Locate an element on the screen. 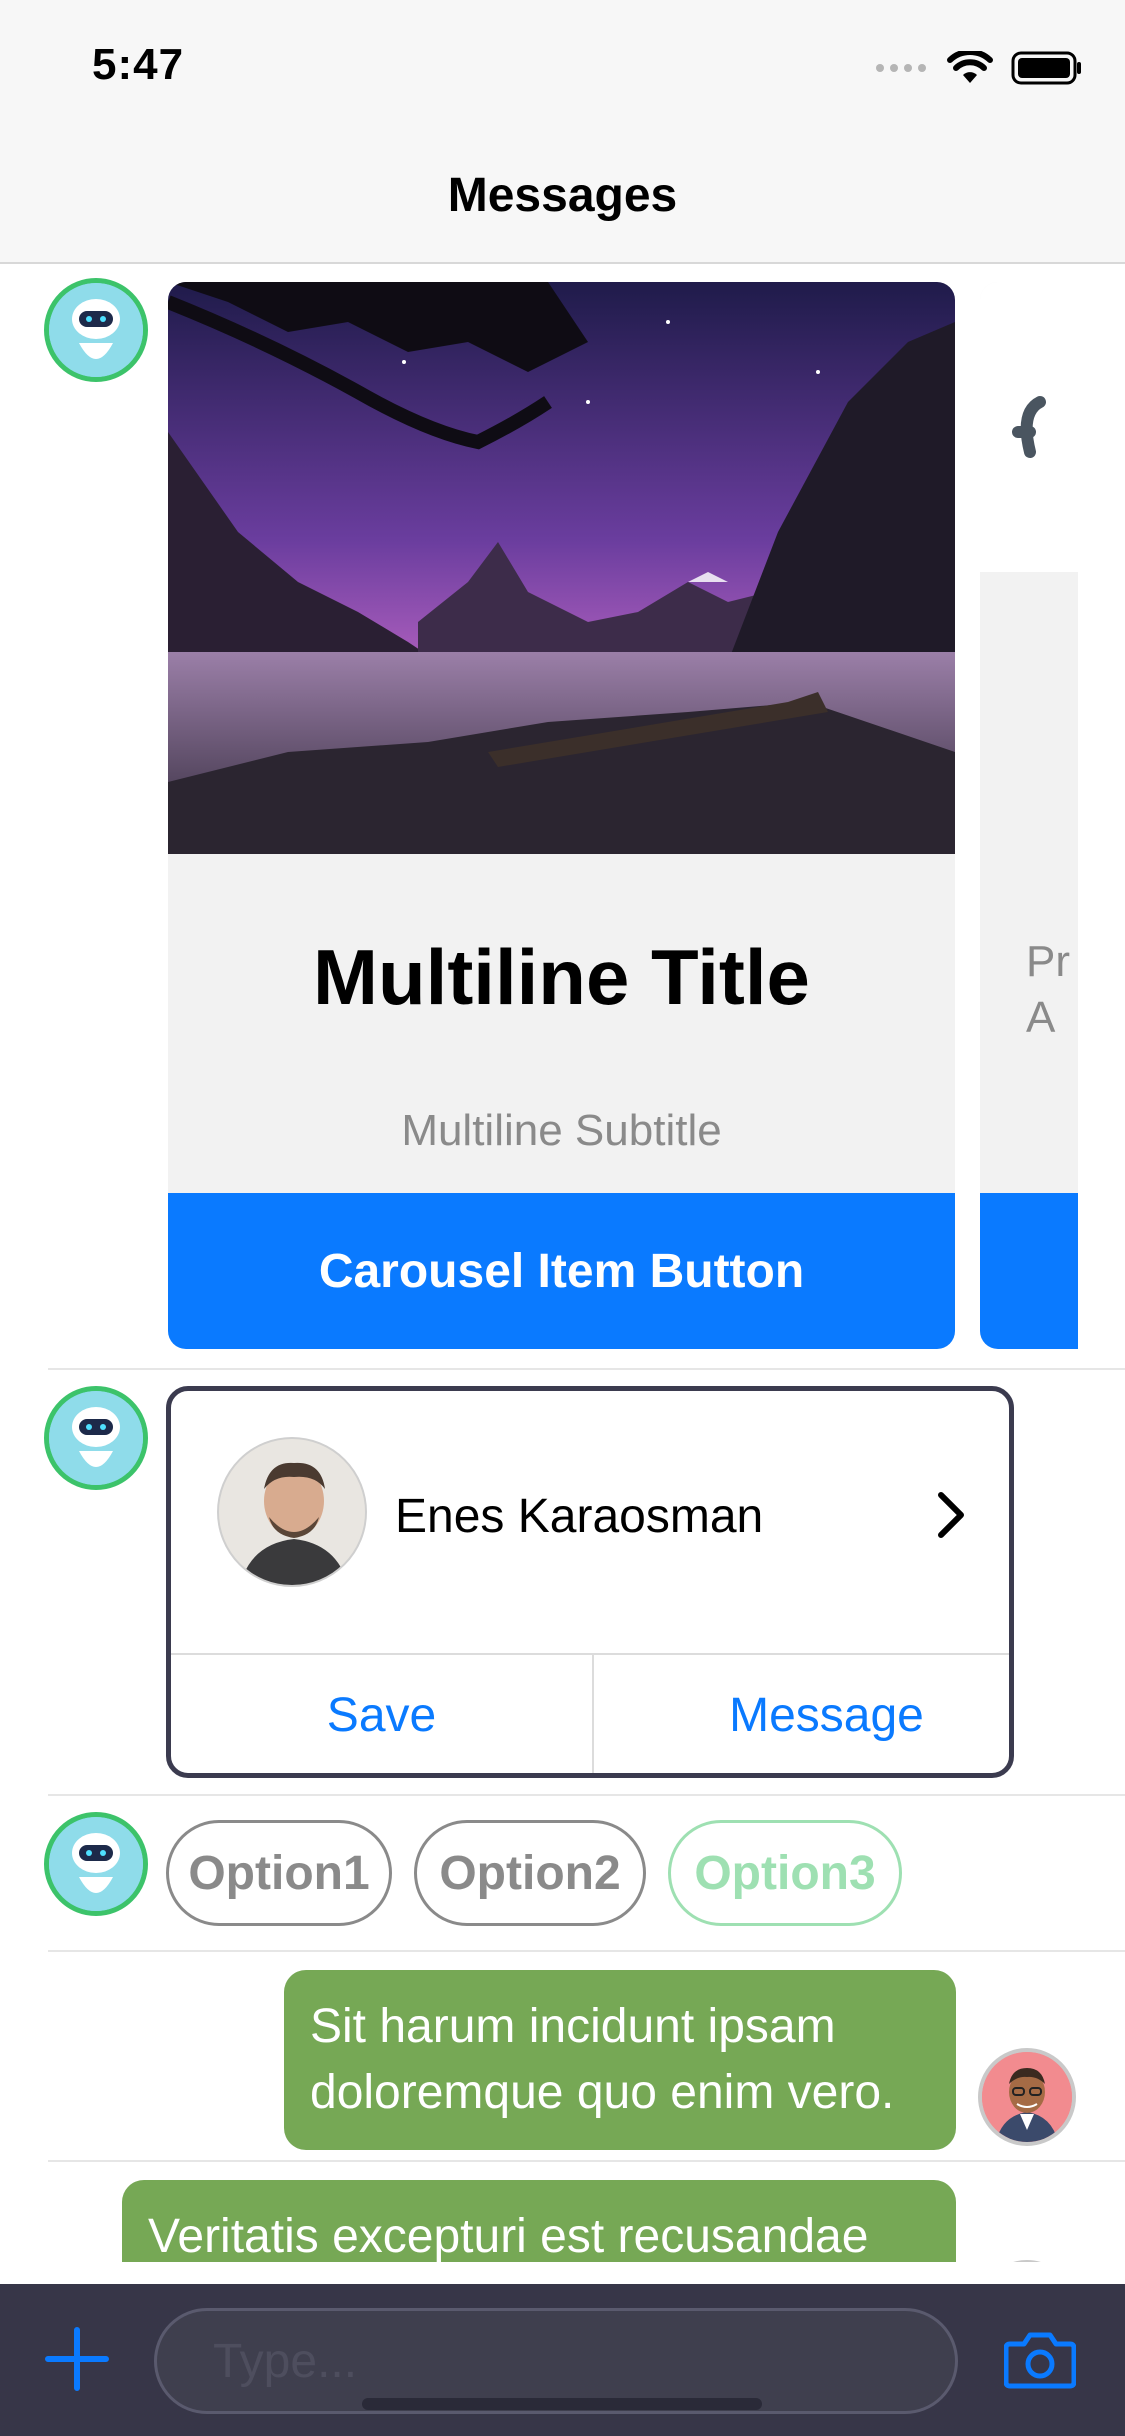  contact-name: Enes Karaosman is located at coordinates (579, 1516).